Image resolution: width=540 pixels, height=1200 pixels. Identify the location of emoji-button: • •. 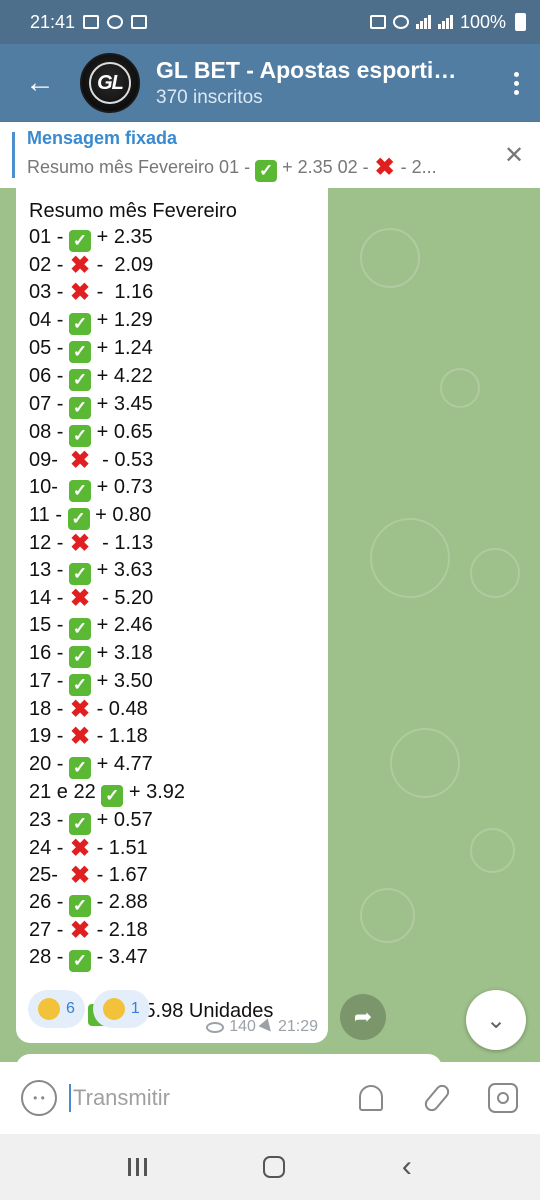
(39, 1098).